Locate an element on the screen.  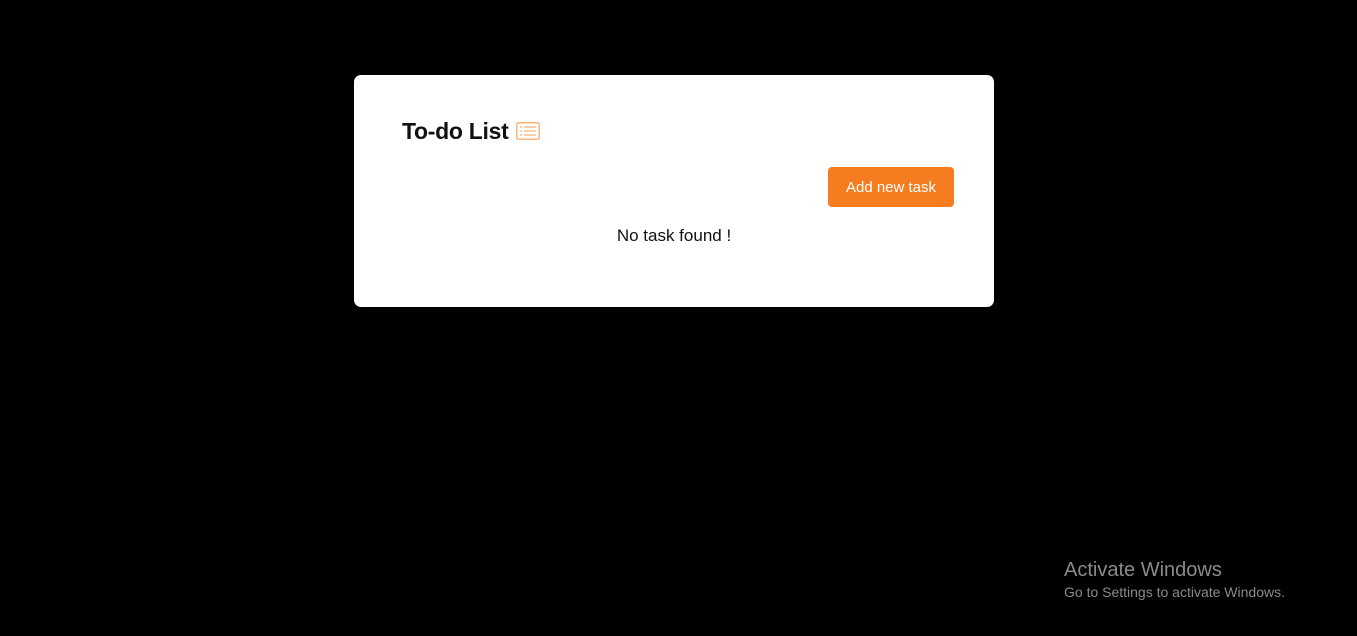
todo-header: To-do List is located at coordinates (471, 131).